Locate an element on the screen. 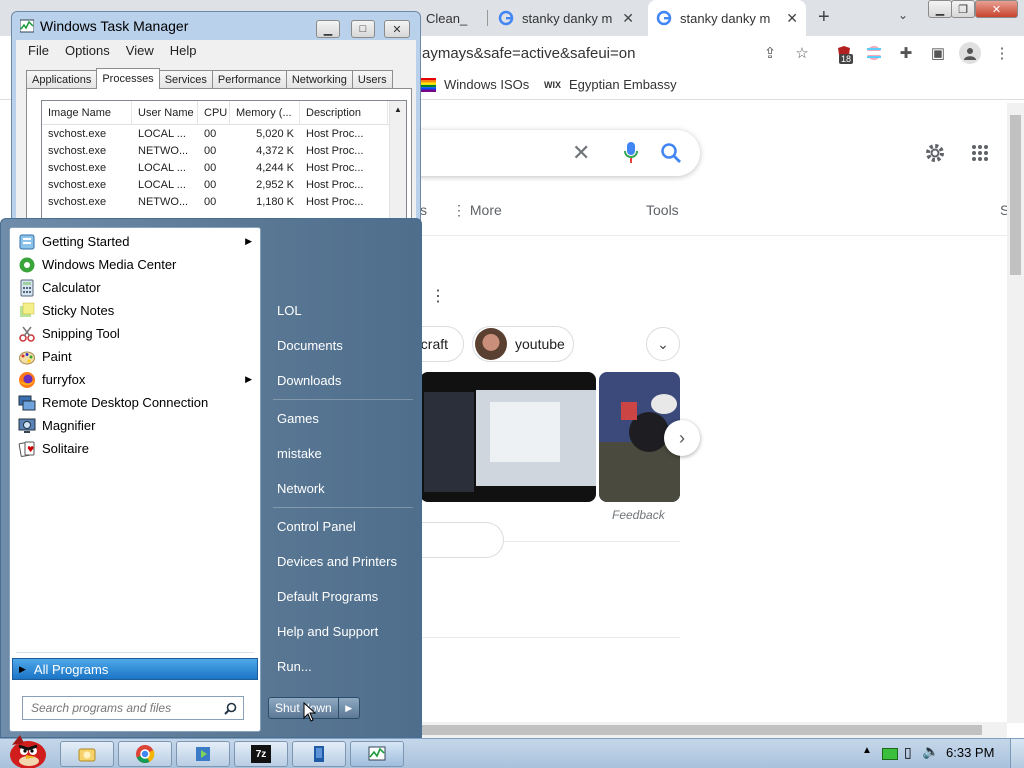 This screenshot has height=768, width=1024. menu-view: View is located at coordinates (140, 50).